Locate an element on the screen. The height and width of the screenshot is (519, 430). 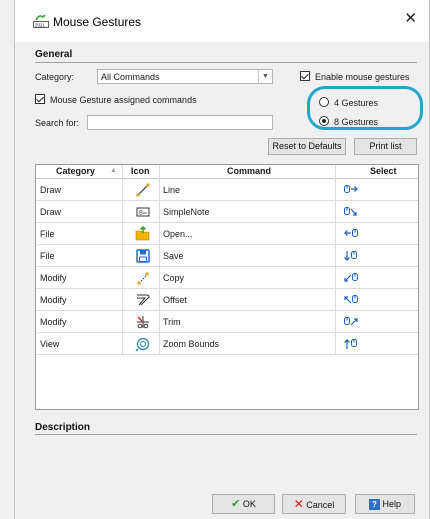
left-gesture-icon is located at coordinates (351, 234).